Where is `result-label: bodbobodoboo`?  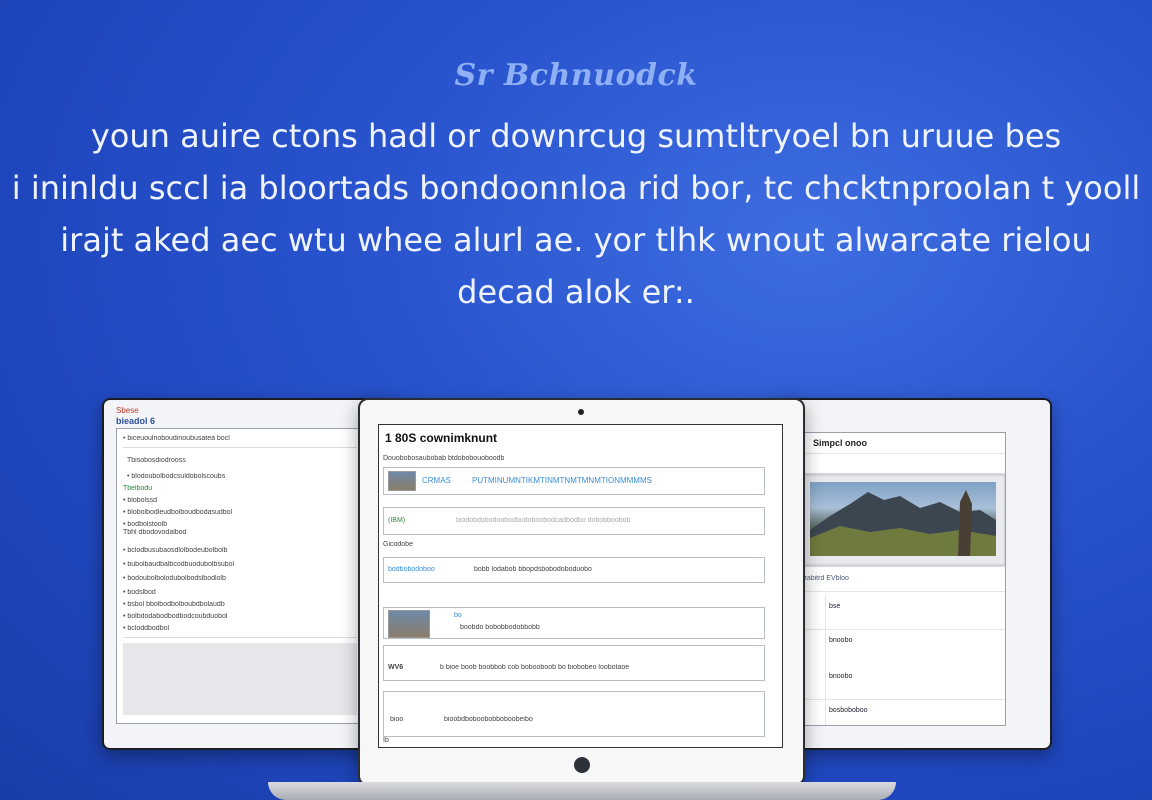 result-label: bodbobodoboo is located at coordinates (411, 569).